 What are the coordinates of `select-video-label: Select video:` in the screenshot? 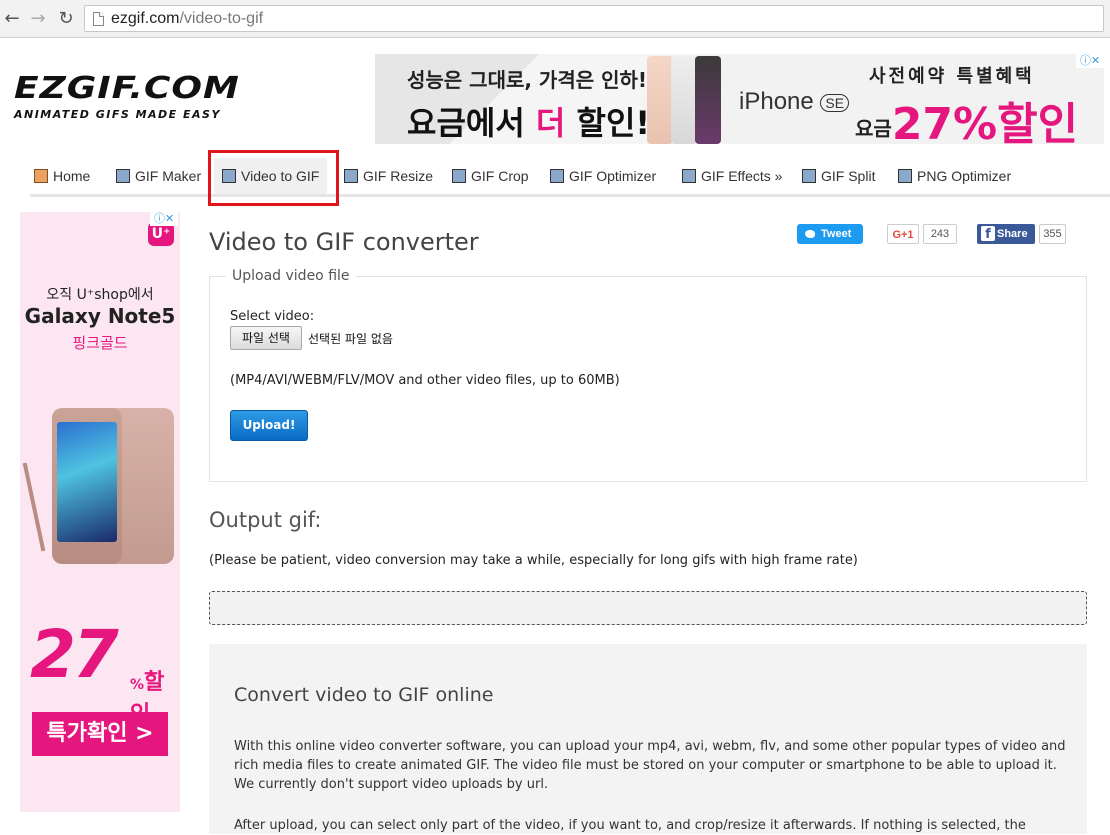 It's located at (272, 316).